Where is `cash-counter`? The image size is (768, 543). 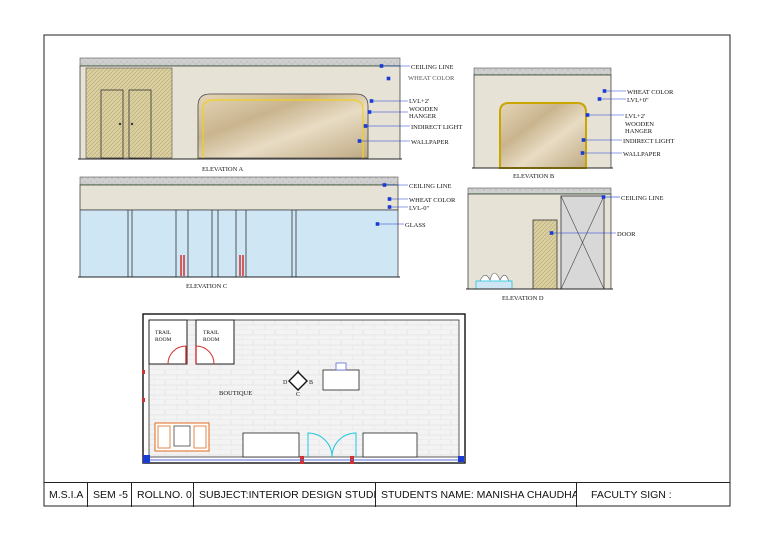 cash-counter is located at coordinates (341, 380).